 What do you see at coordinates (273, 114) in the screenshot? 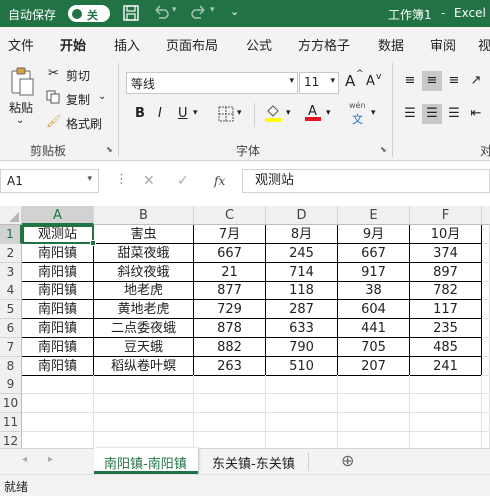
I see `fill-color-icon` at bounding box center [273, 114].